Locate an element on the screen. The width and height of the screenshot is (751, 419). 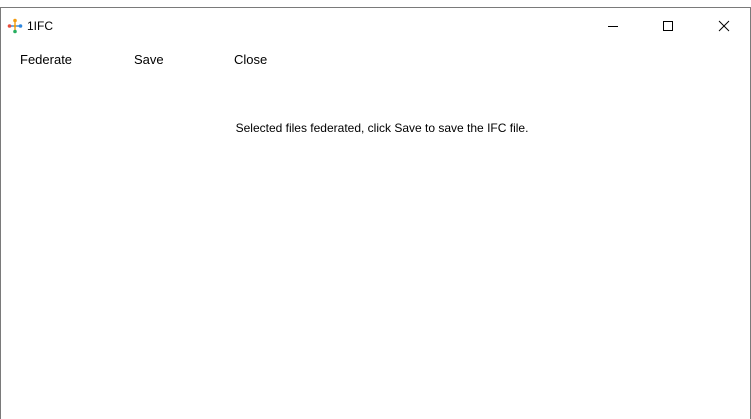
close-icon is located at coordinates (724, 26).